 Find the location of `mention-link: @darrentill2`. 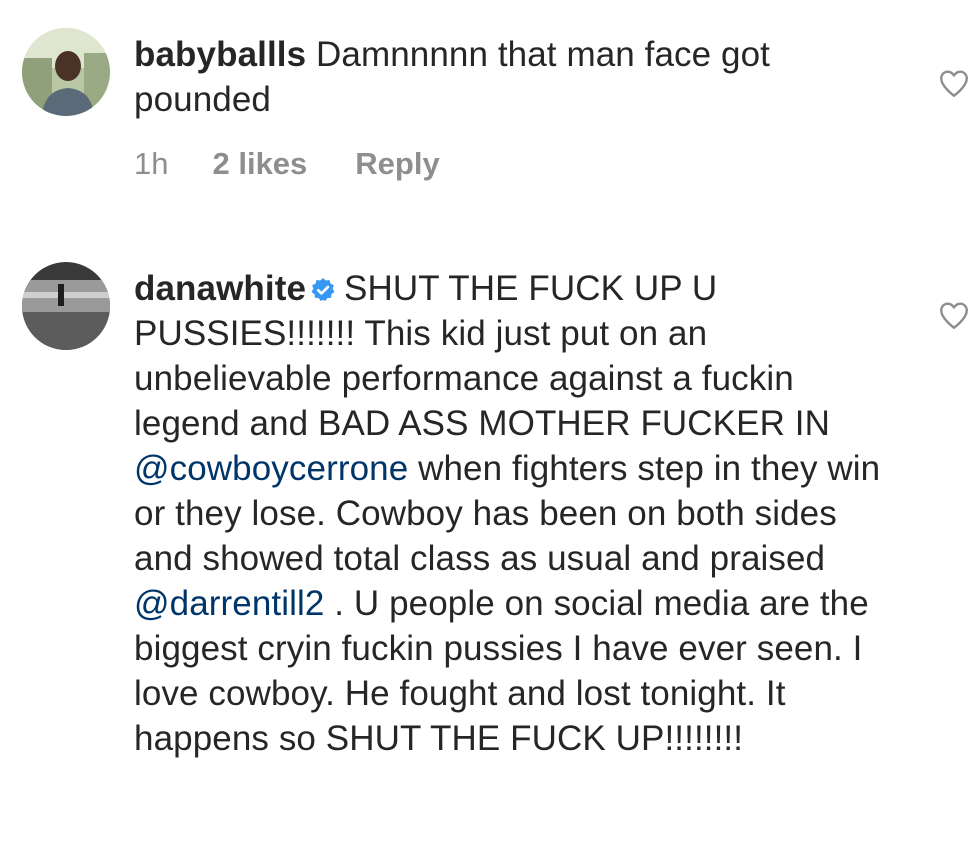

mention-link: @darrentill2 is located at coordinates (229, 603).